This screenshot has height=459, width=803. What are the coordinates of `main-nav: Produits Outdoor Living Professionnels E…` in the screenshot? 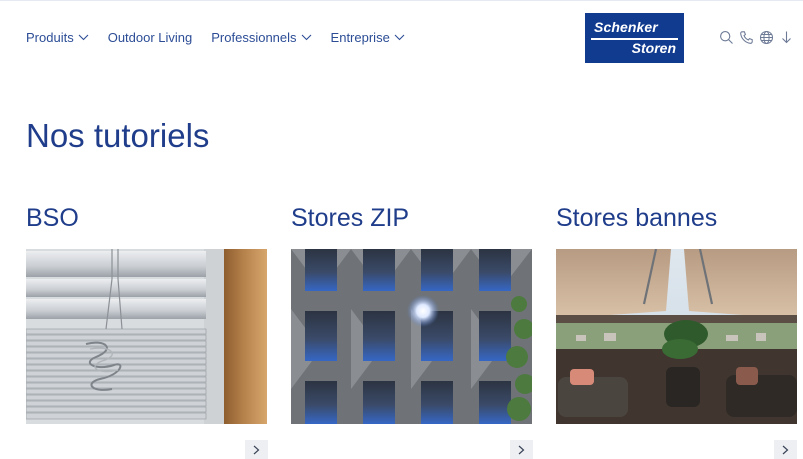 It's located at (225, 37).